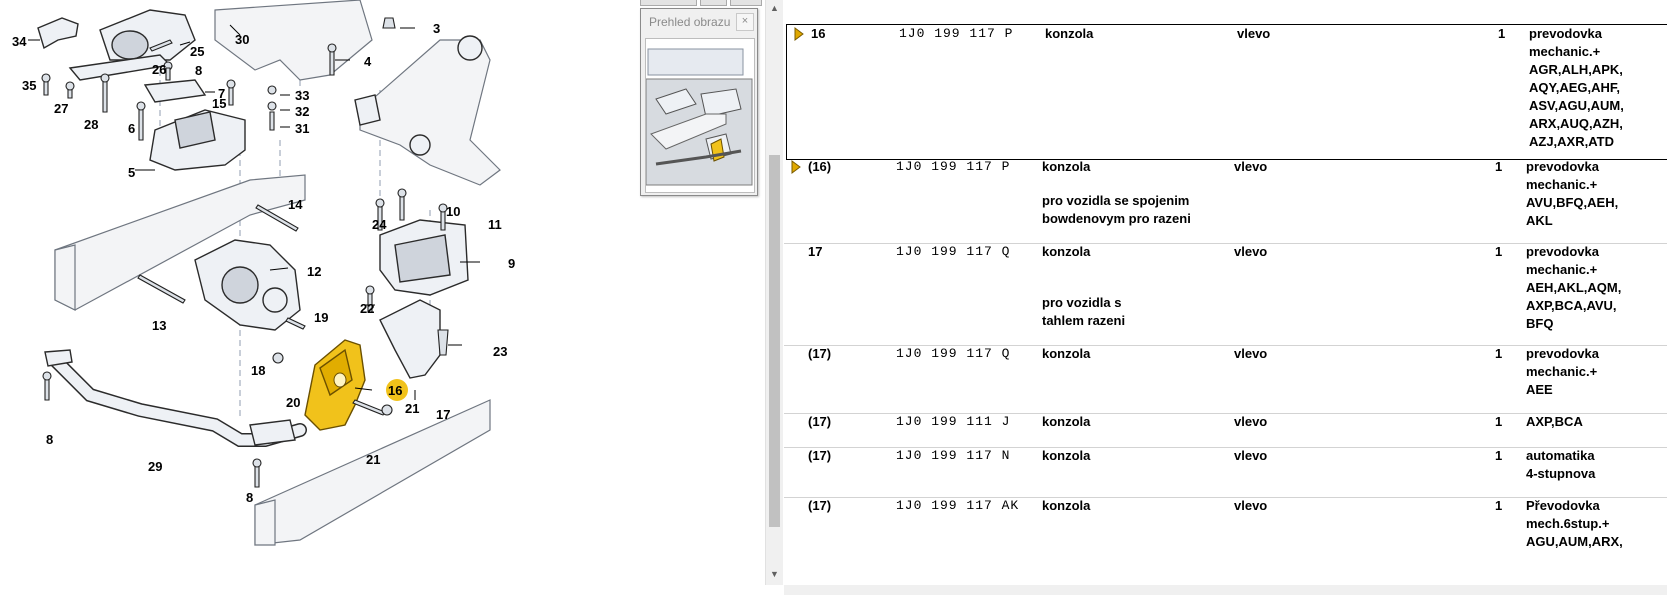 This screenshot has height=595, width=1667. Describe the element at coordinates (159, 69) in the screenshot. I see `callout-label: 26` at that location.